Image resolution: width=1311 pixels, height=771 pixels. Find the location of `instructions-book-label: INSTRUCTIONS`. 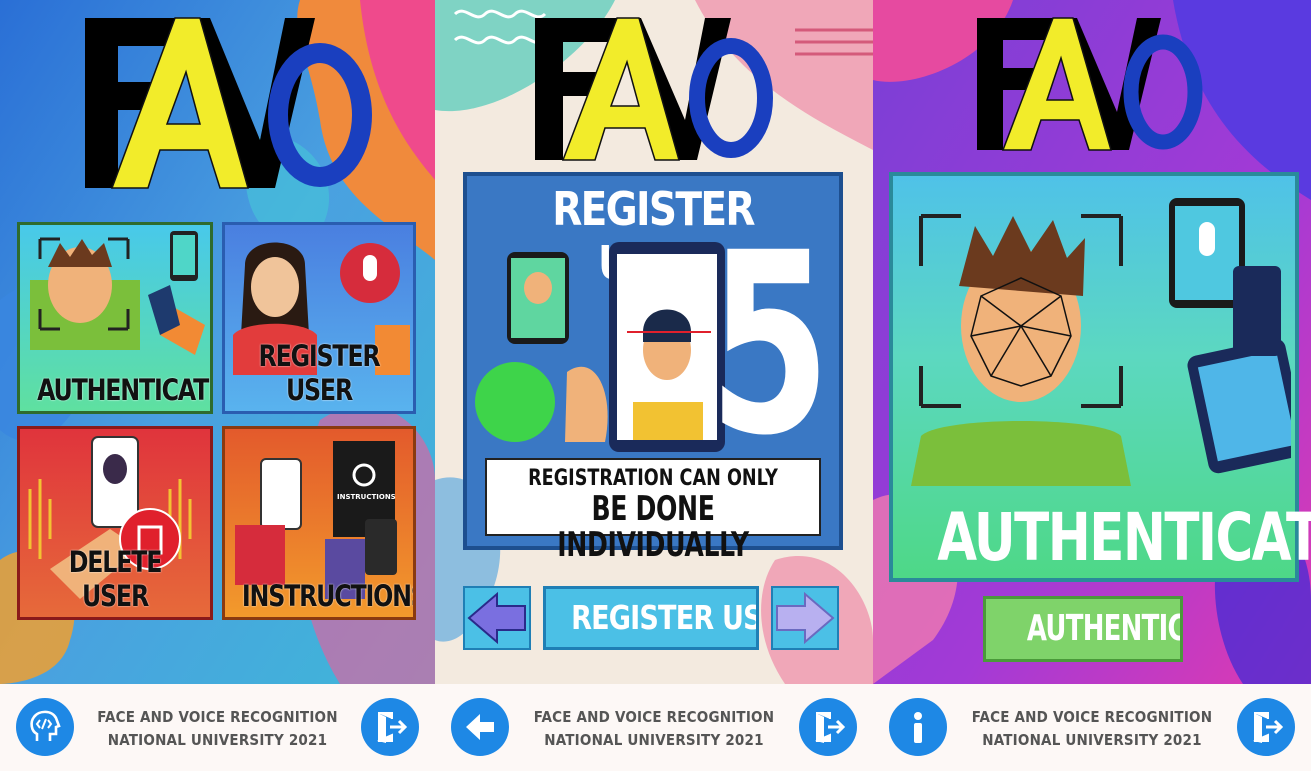

instructions-book-label: INSTRUCTIONS is located at coordinates (366, 497).